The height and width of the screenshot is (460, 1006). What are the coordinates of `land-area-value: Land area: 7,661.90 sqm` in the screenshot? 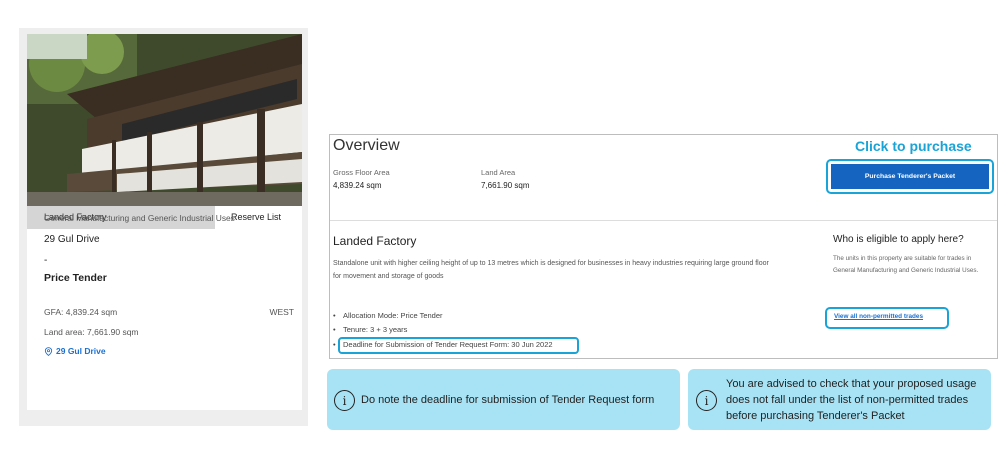 It's located at (91, 332).